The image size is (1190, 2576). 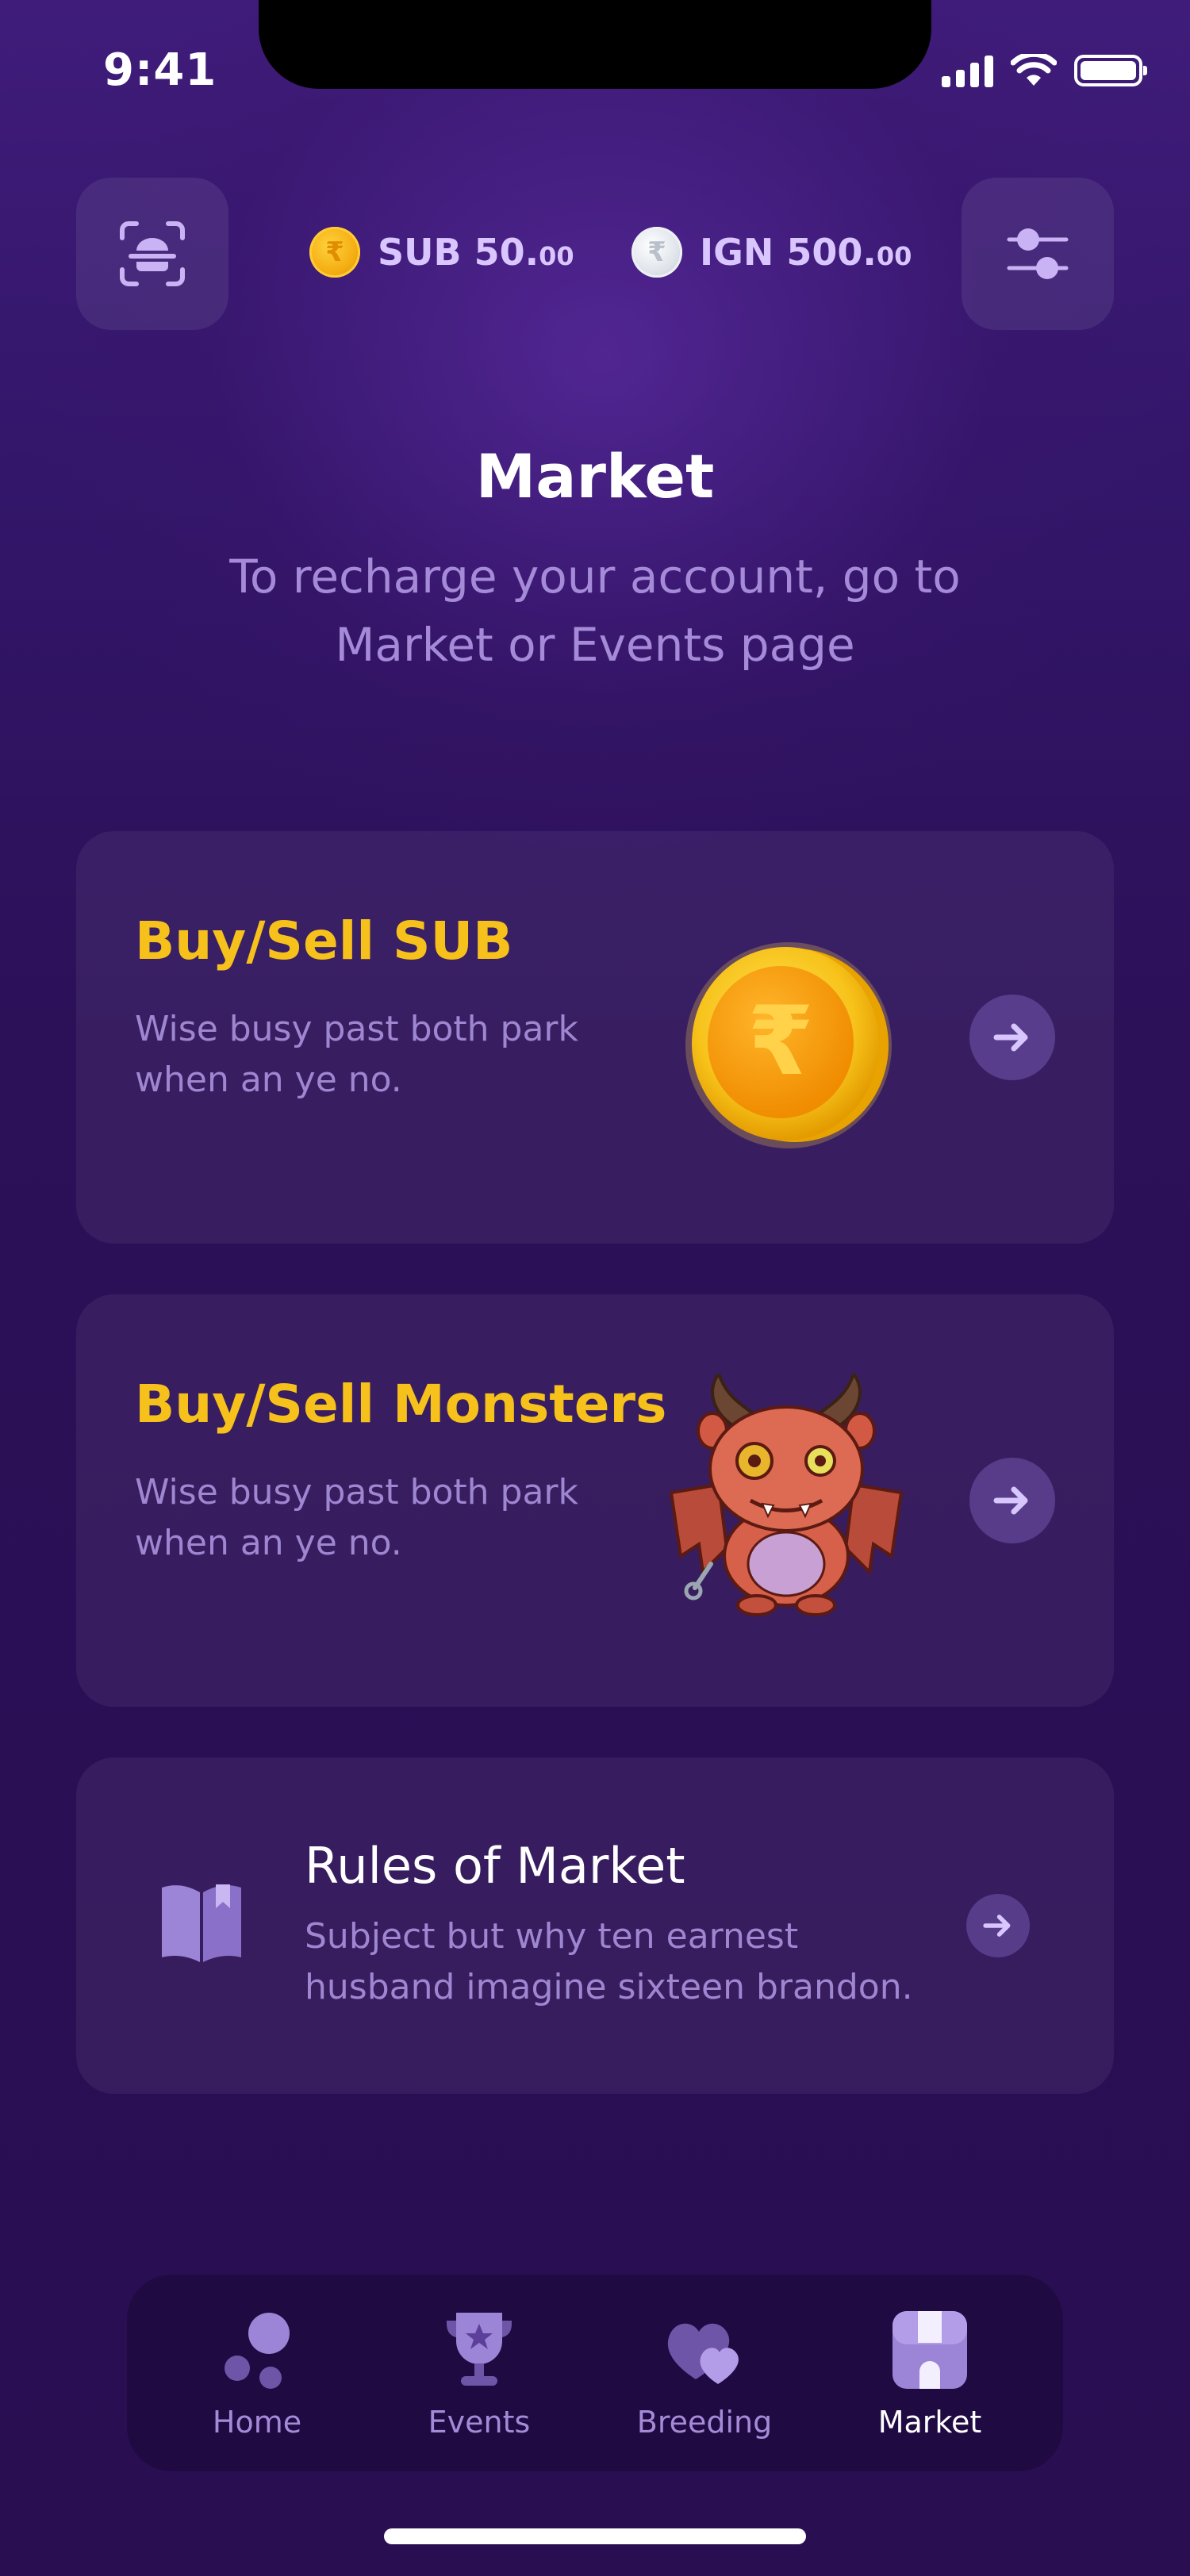 What do you see at coordinates (703, 2353) in the screenshot?
I see `hearts-icon` at bounding box center [703, 2353].